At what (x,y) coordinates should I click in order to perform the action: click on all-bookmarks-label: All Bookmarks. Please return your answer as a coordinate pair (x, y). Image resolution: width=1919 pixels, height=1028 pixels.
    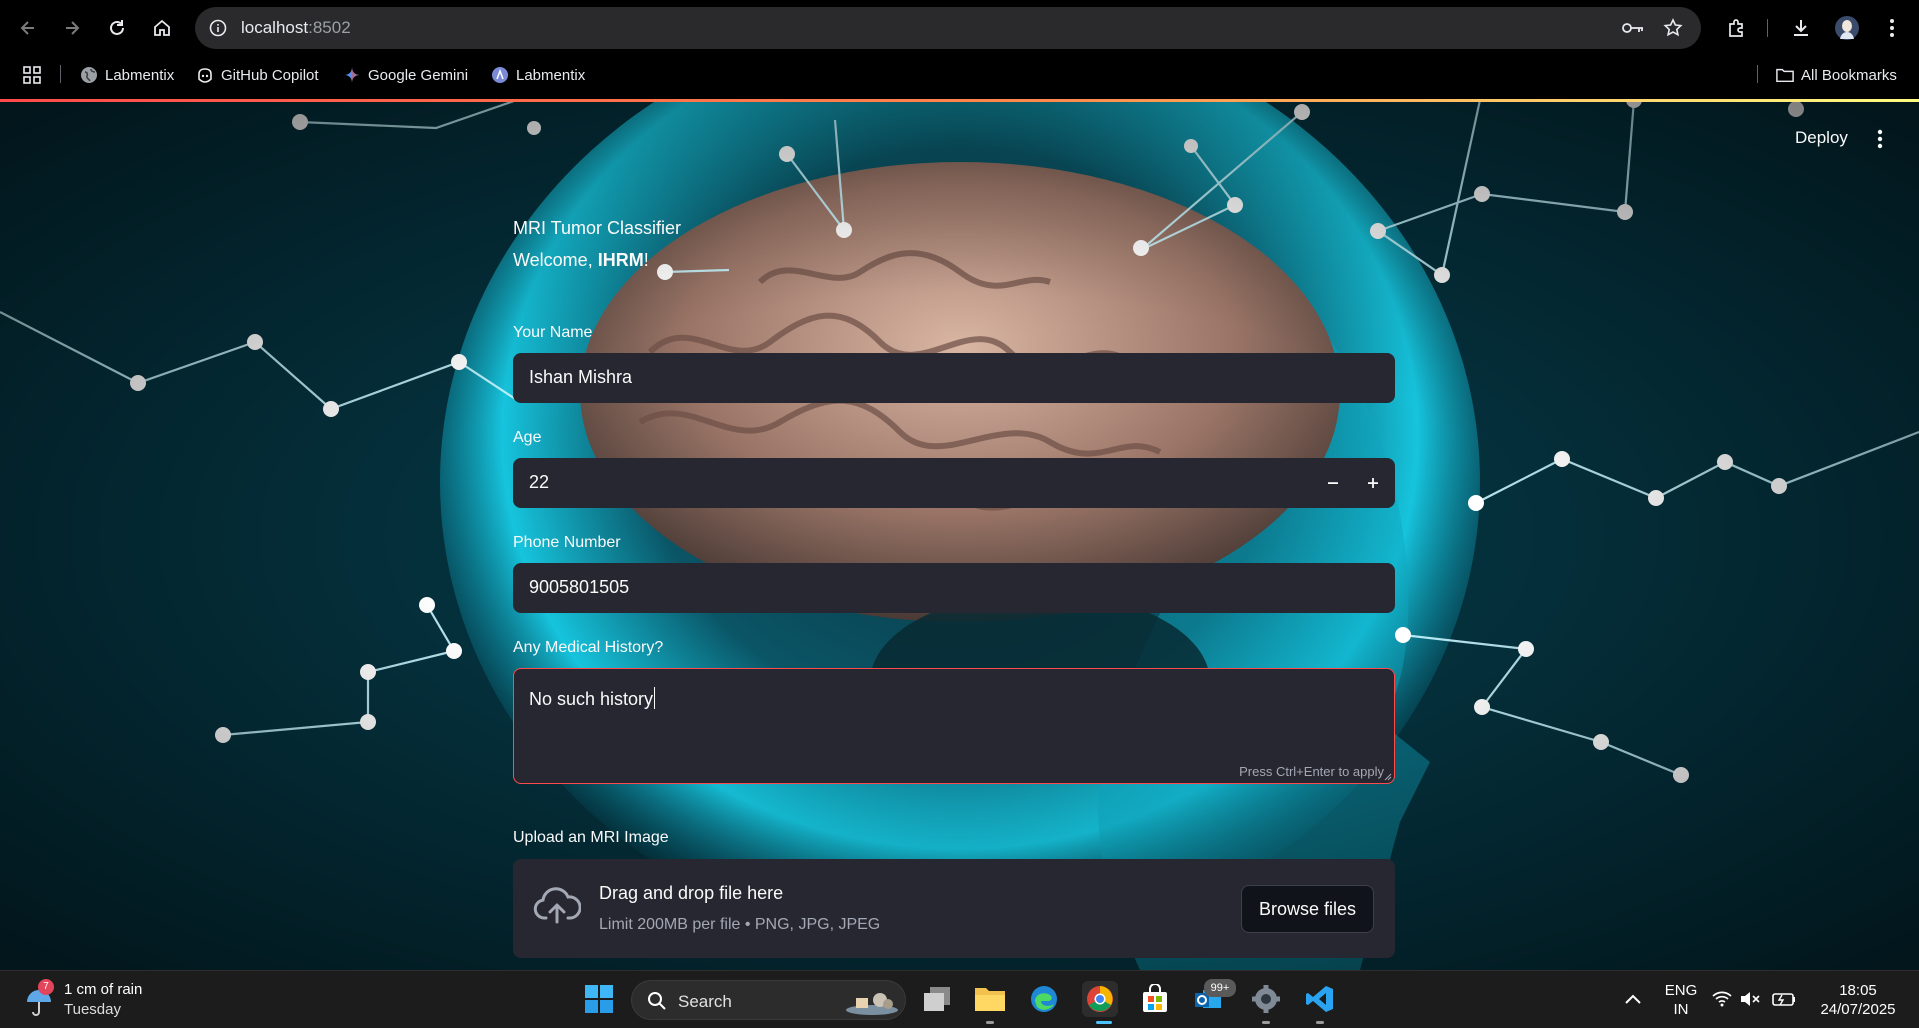
    Looking at the image, I should click on (1849, 75).